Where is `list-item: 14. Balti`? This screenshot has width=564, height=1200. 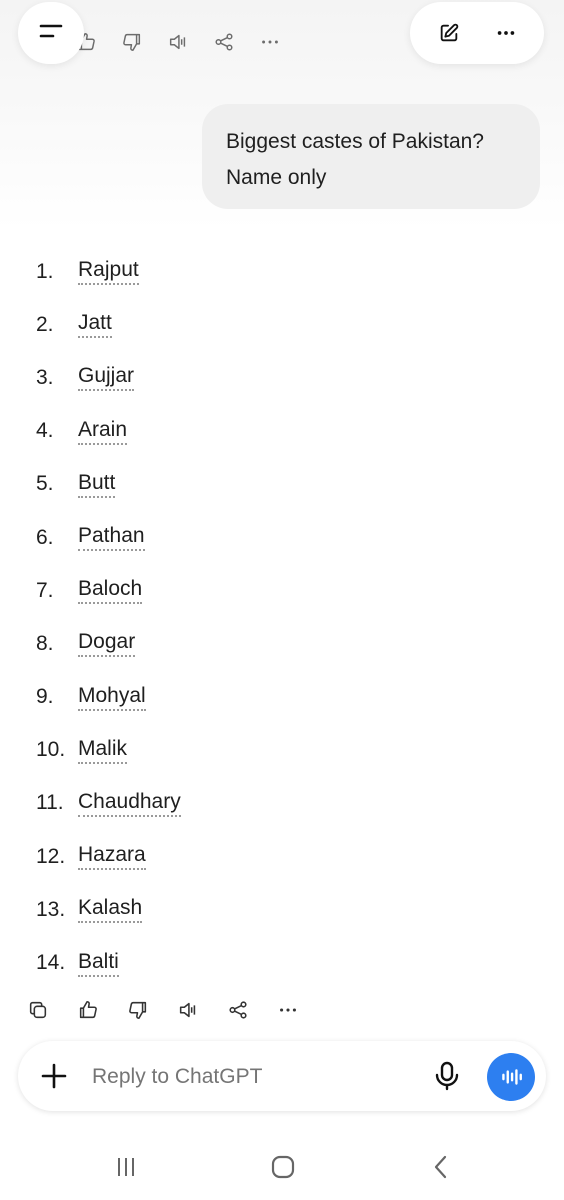
list-item: 14. Balti is located at coordinates (108, 962).